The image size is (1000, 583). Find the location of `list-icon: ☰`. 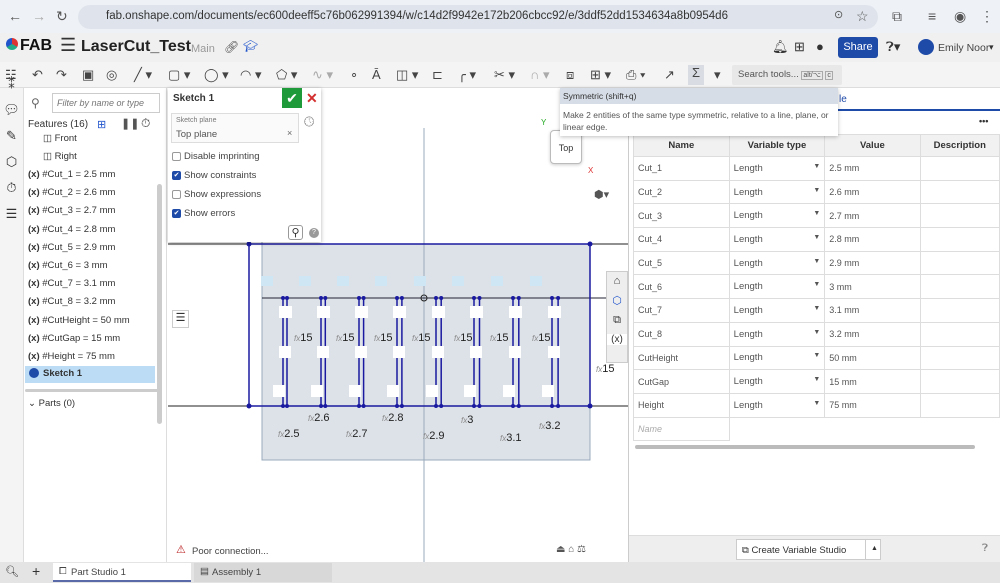

list-icon: ☰ is located at coordinates (11, 214).